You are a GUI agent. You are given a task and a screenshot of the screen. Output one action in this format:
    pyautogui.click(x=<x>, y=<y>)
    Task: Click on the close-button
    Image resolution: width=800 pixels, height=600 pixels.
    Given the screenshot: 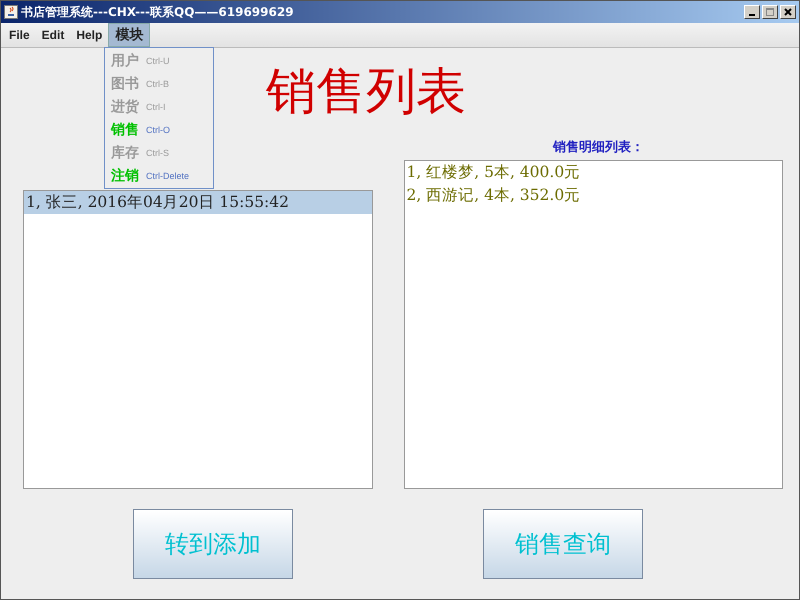 What is the action you would take?
    pyautogui.click(x=788, y=12)
    